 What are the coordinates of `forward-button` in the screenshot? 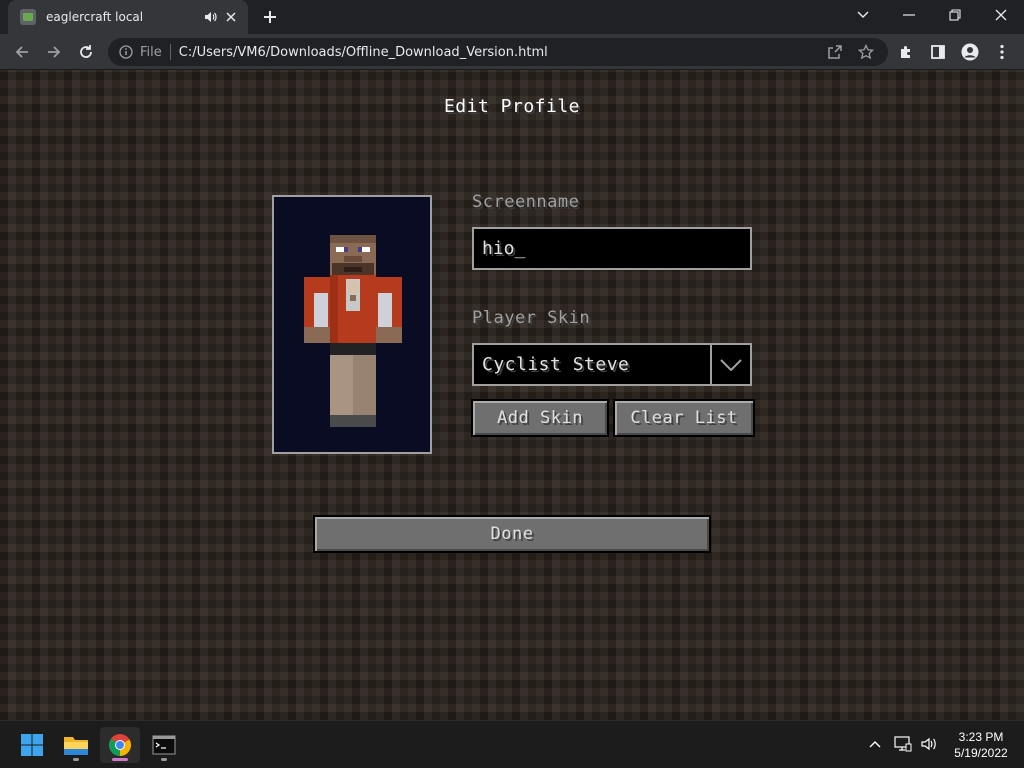 It's located at (54, 52).